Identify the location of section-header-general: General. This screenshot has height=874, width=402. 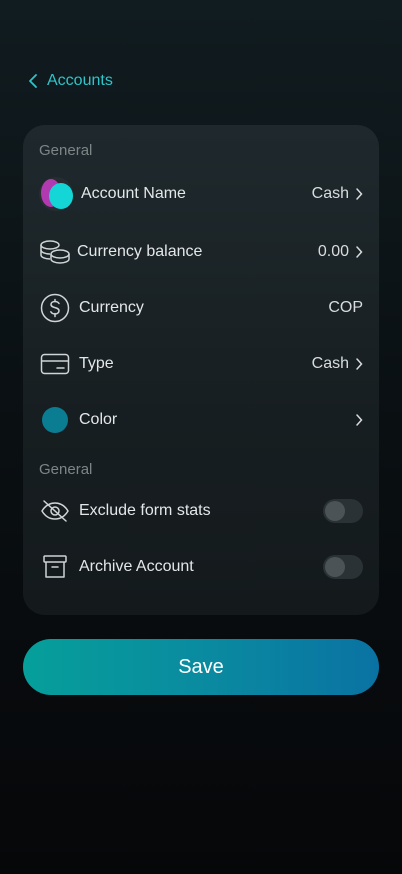
(66, 150).